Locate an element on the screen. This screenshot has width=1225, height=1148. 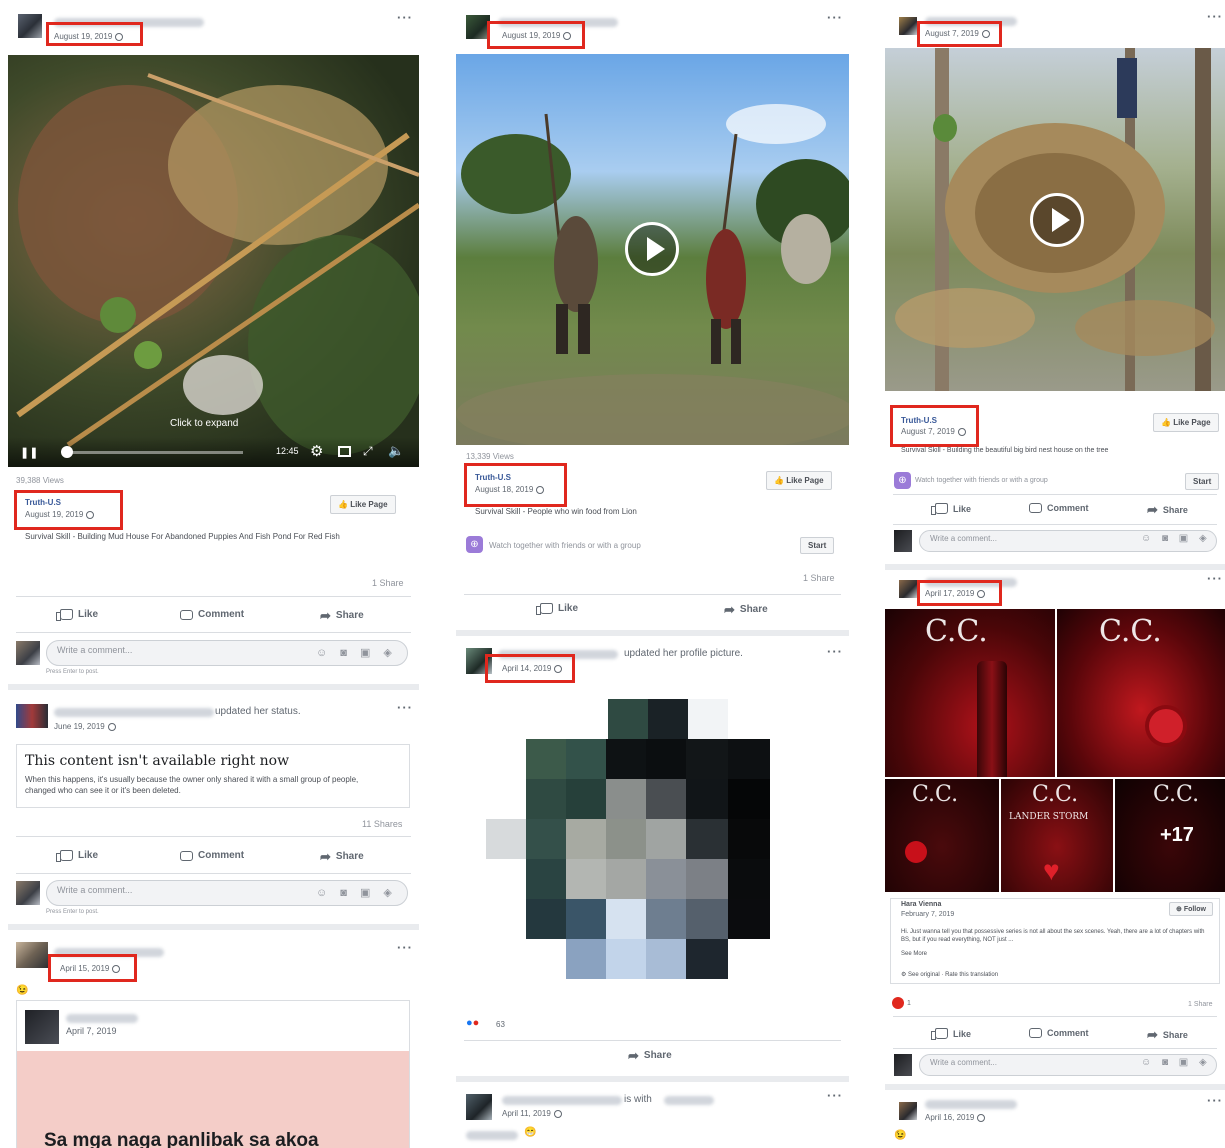
divider is located at coordinates (213, 836).